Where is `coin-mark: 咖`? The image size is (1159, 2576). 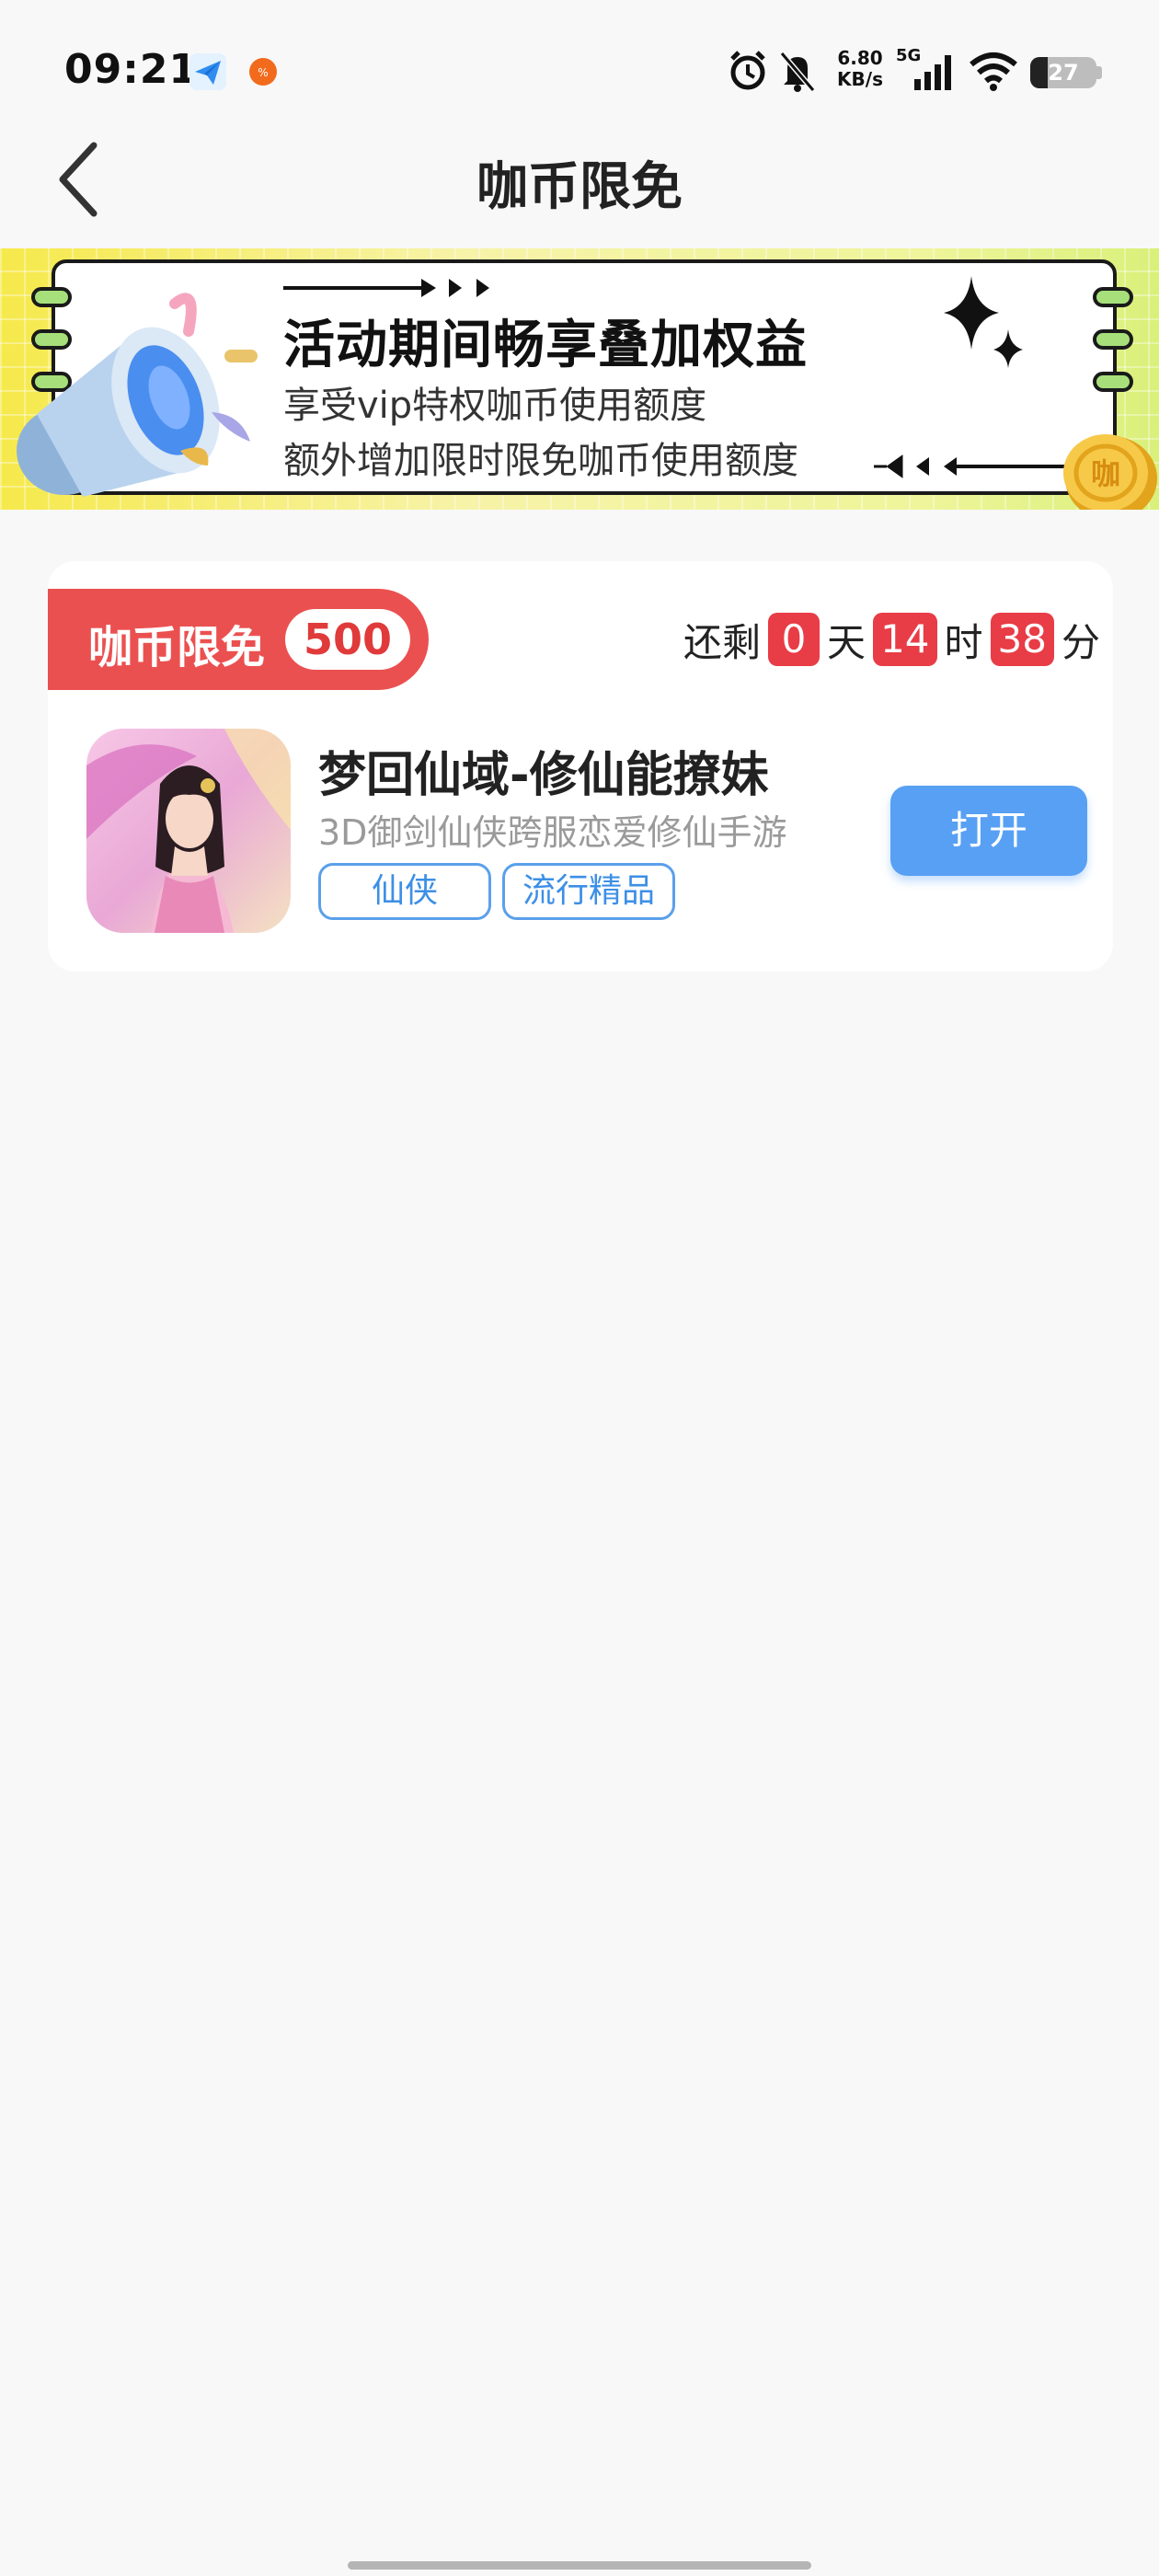 coin-mark: 咖 is located at coordinates (1105, 473).